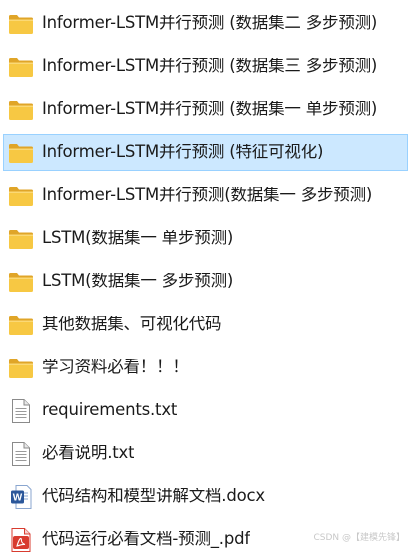  Describe the element at coordinates (205, 410) in the screenshot. I see `file-list-item: requirements.txt` at that location.